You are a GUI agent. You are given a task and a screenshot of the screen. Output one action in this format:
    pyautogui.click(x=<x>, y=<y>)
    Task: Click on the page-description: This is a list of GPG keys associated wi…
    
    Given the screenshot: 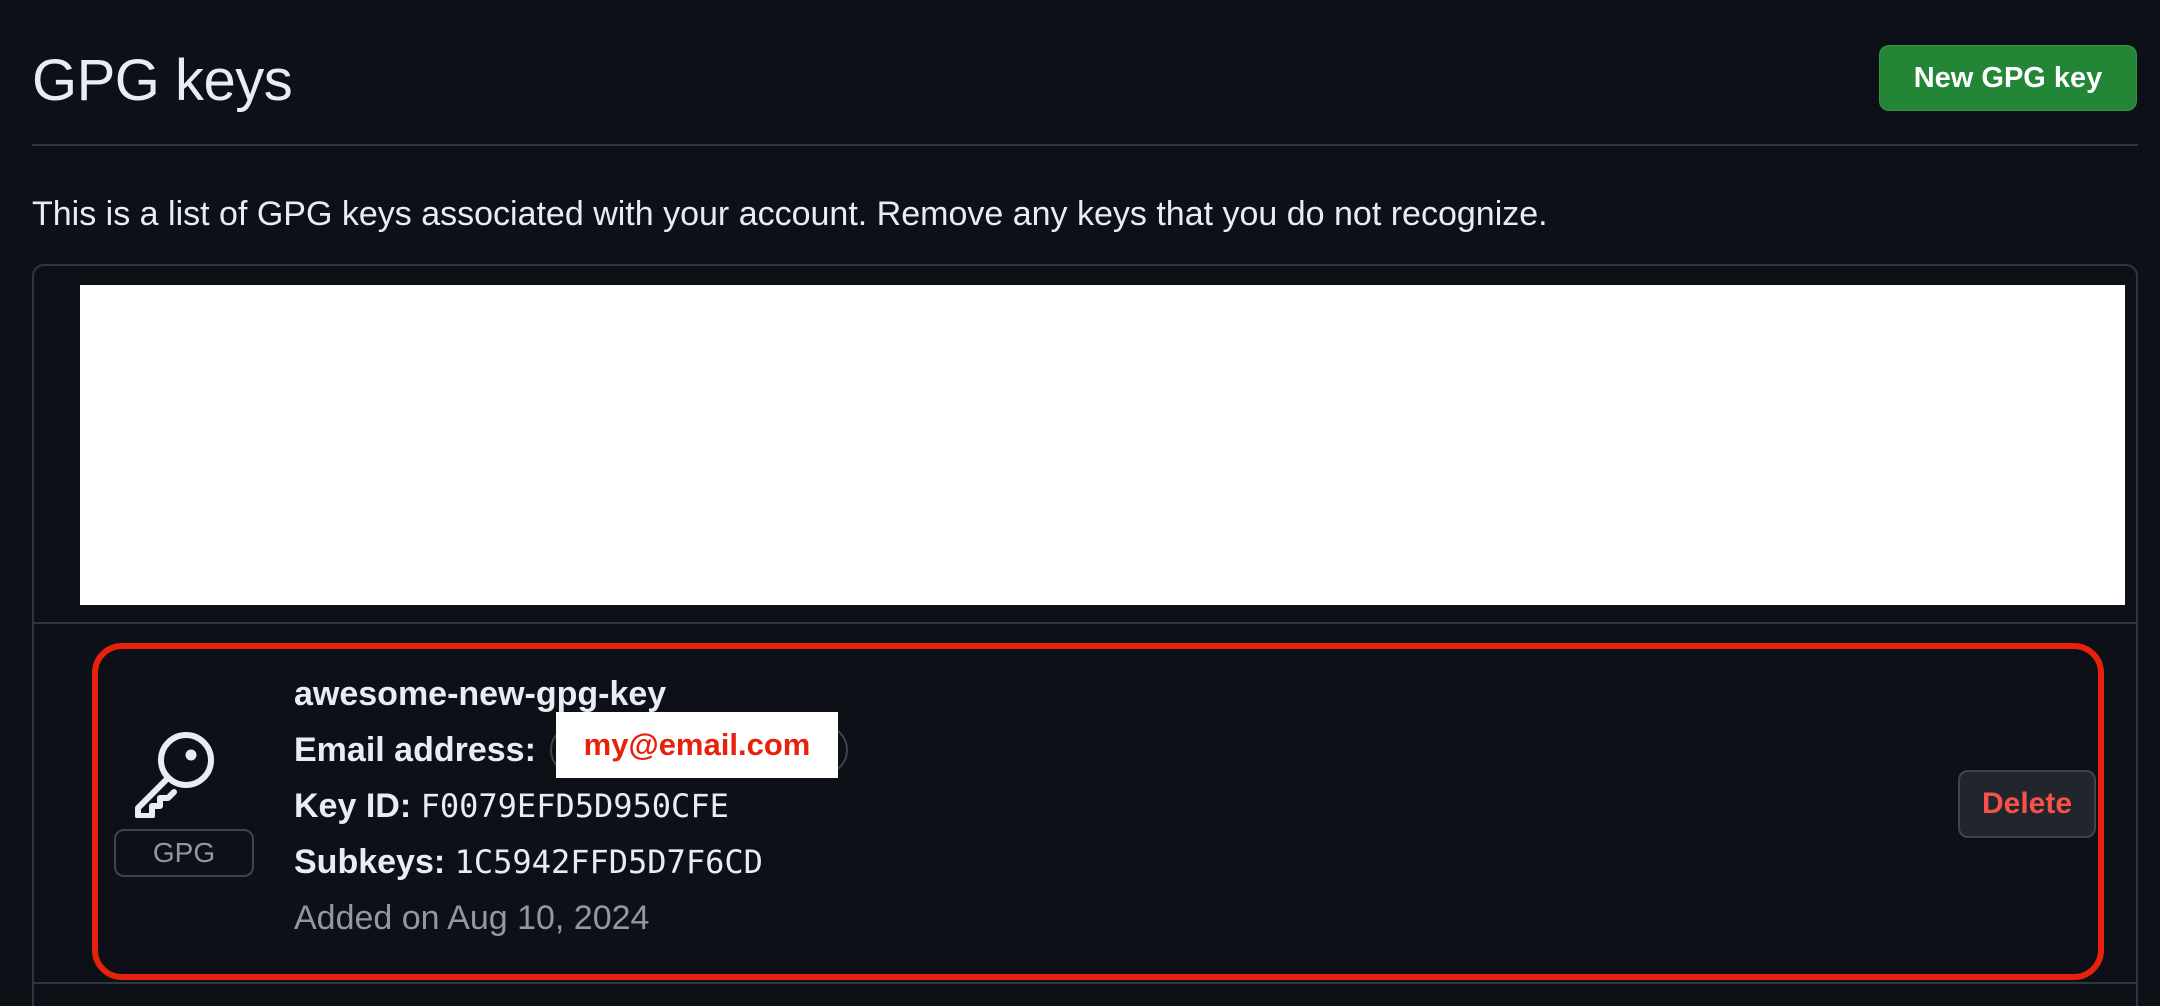 What is the action you would take?
    pyautogui.click(x=790, y=214)
    